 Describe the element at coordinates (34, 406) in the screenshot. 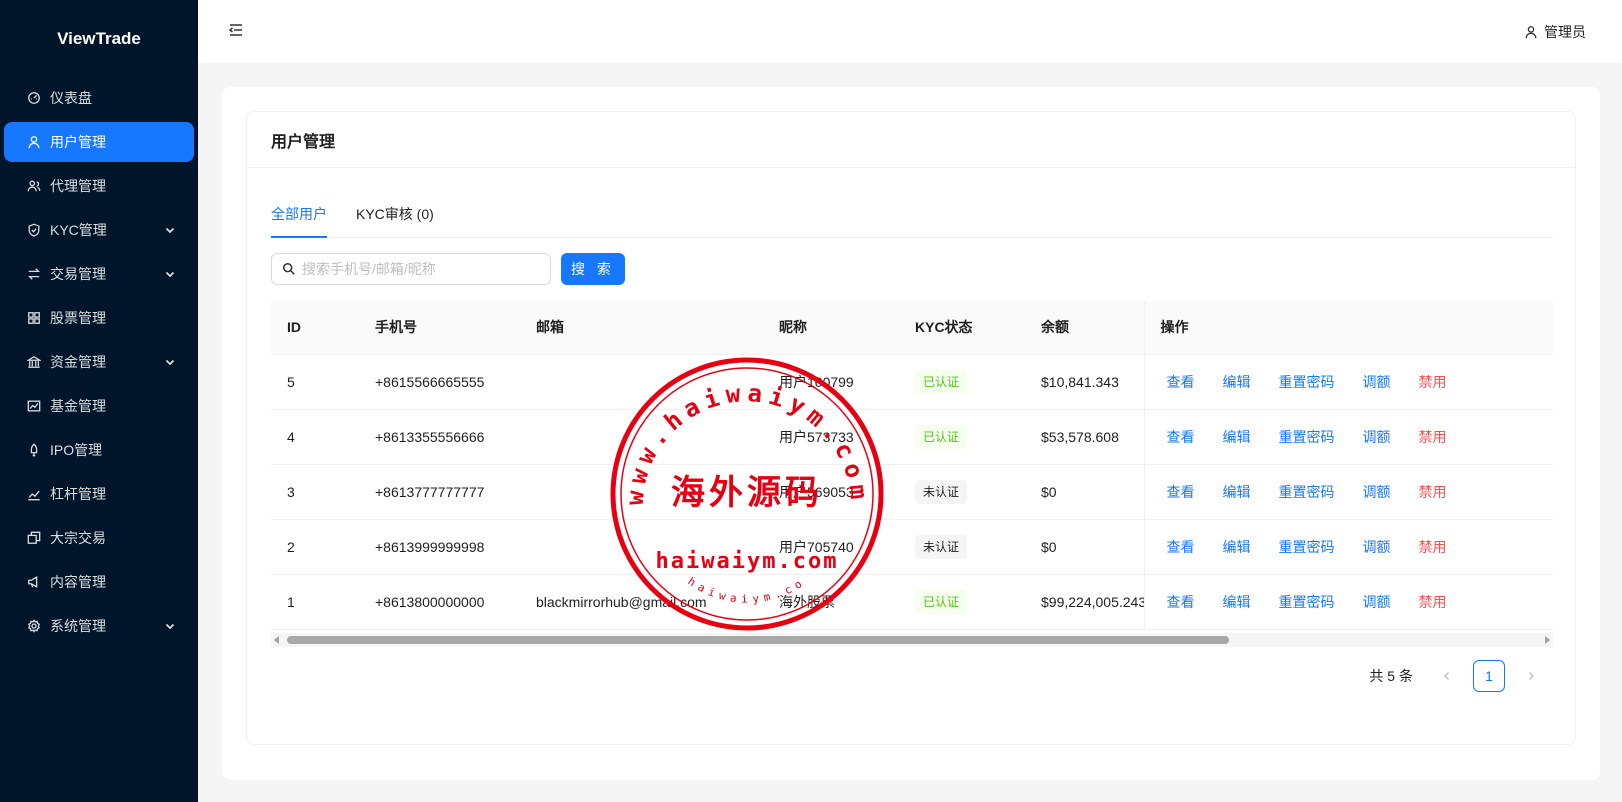

I see `fund-icon` at that location.